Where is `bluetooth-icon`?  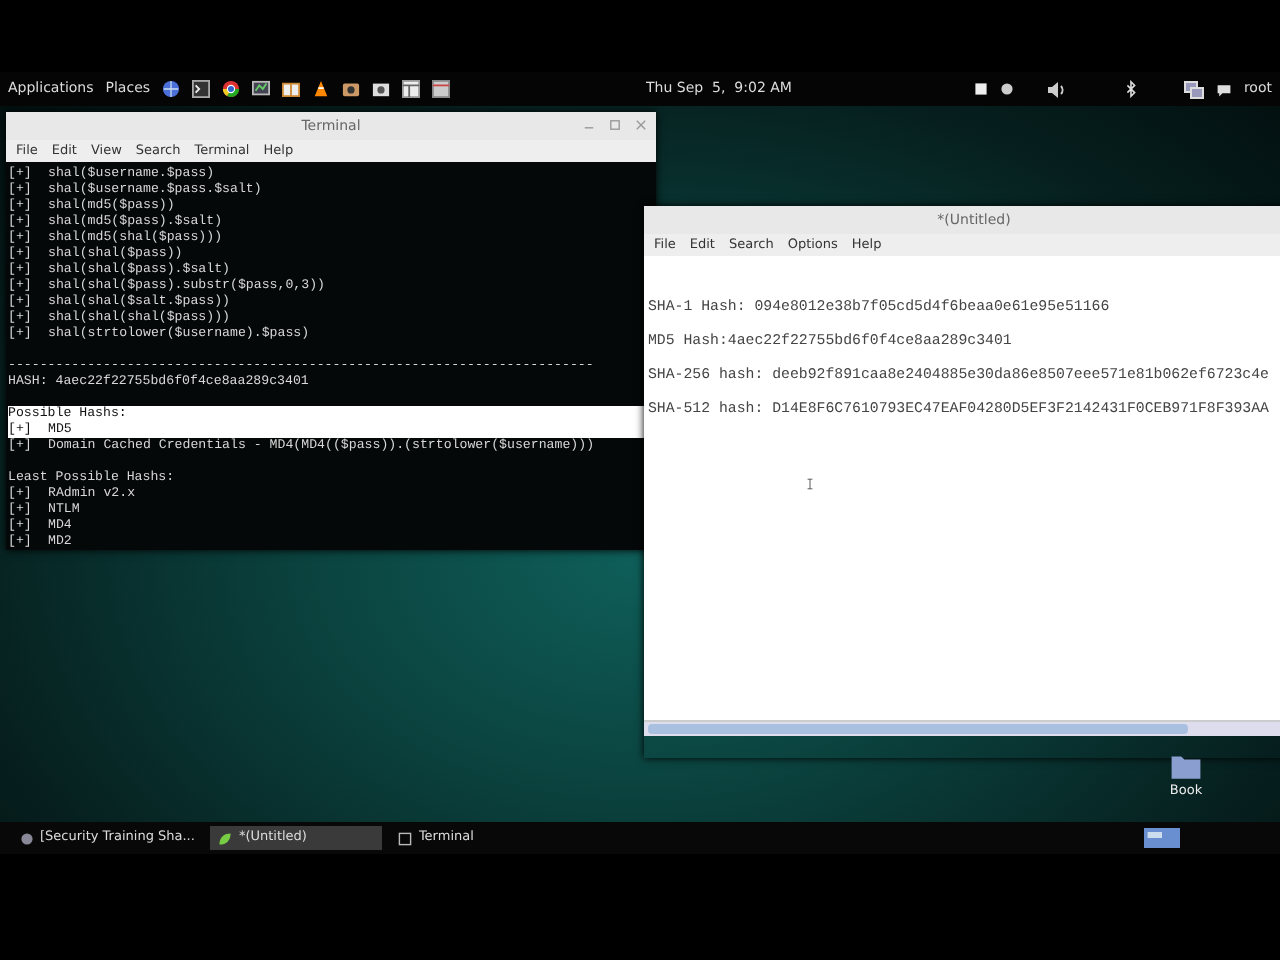 bluetooth-icon is located at coordinates (1130, 89).